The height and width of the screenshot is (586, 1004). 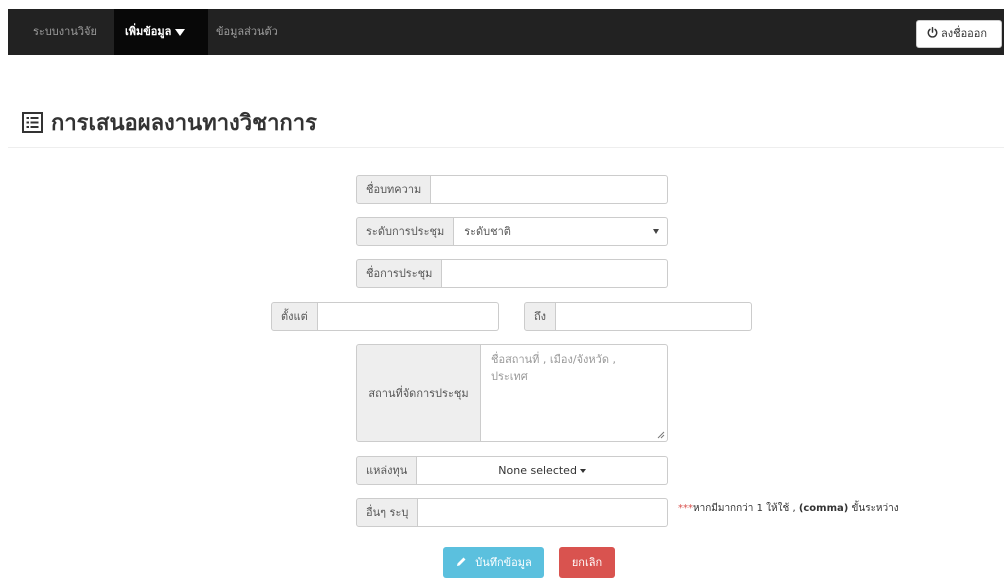 What do you see at coordinates (537, 470) in the screenshot?
I see `funding-value: None selected` at bounding box center [537, 470].